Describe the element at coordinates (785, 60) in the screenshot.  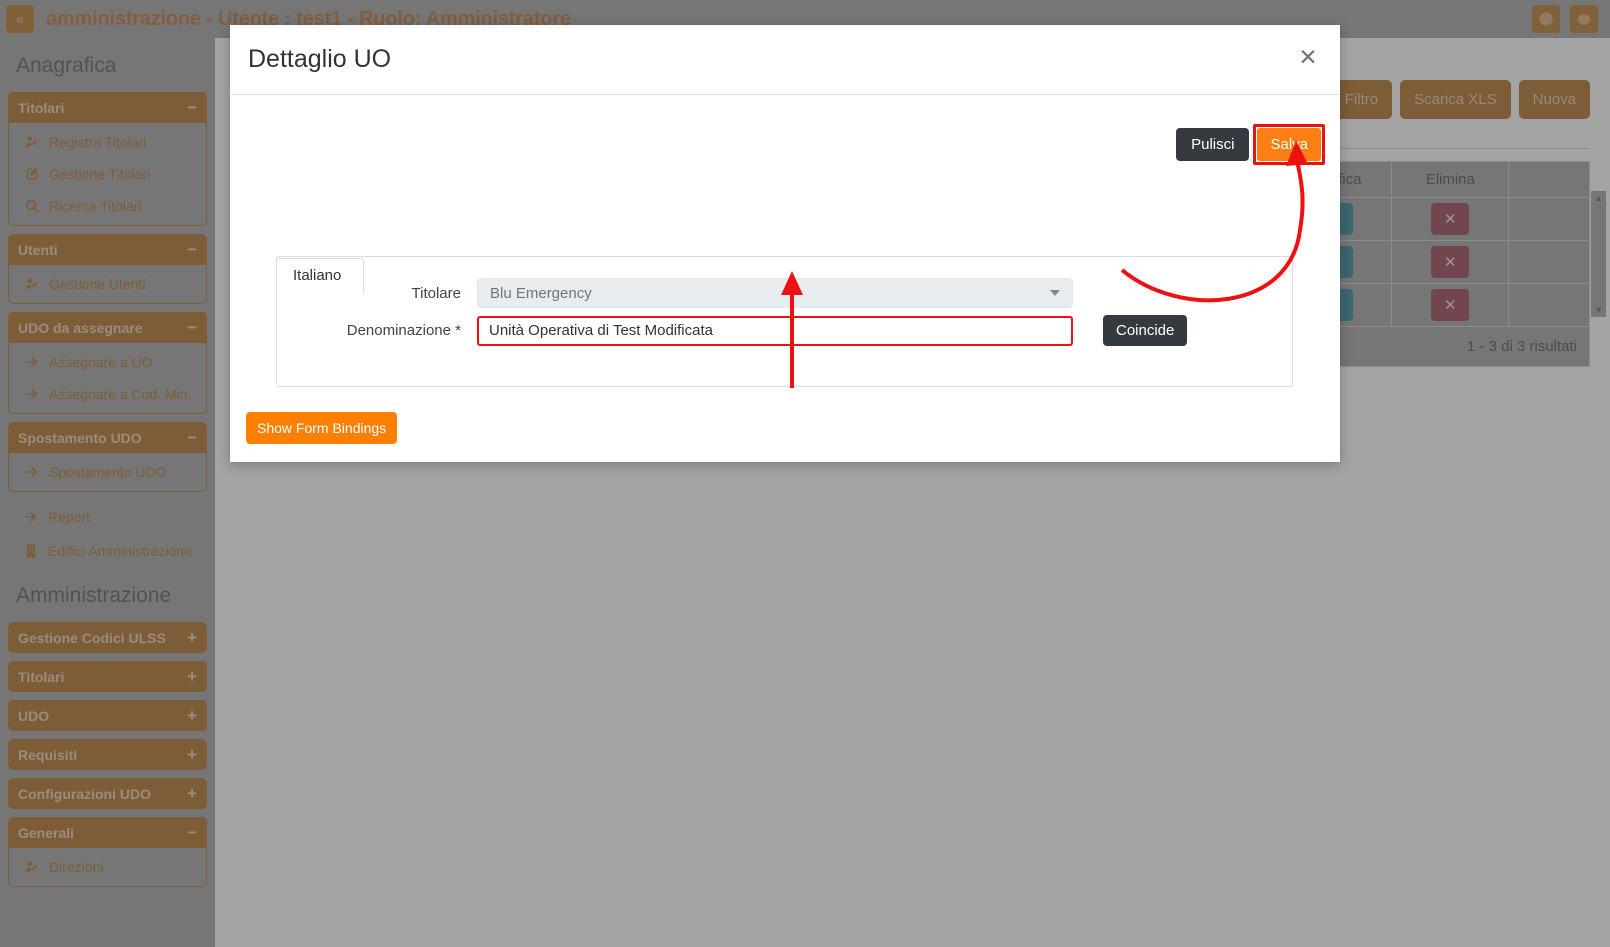
I see `dialog-header: Dettaglio UO ✕` at that location.